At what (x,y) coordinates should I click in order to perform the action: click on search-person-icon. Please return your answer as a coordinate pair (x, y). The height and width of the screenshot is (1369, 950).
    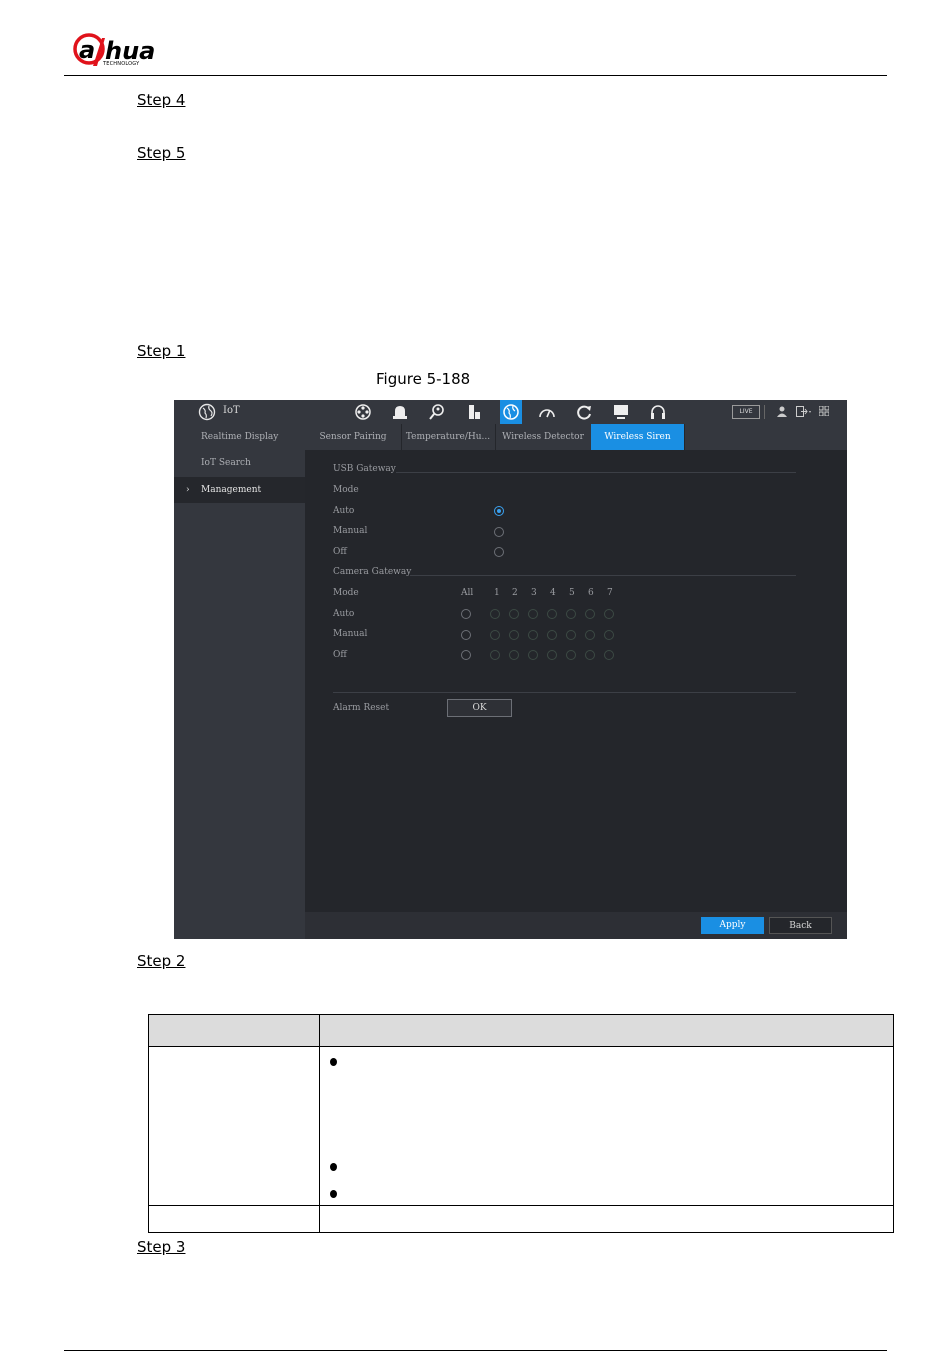
    Looking at the image, I should click on (437, 412).